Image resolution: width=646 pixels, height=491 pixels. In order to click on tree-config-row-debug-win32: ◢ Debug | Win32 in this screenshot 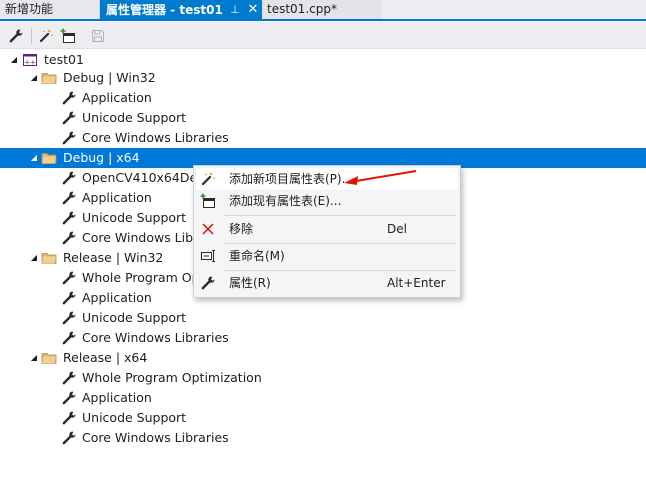, I will do `click(323, 78)`.